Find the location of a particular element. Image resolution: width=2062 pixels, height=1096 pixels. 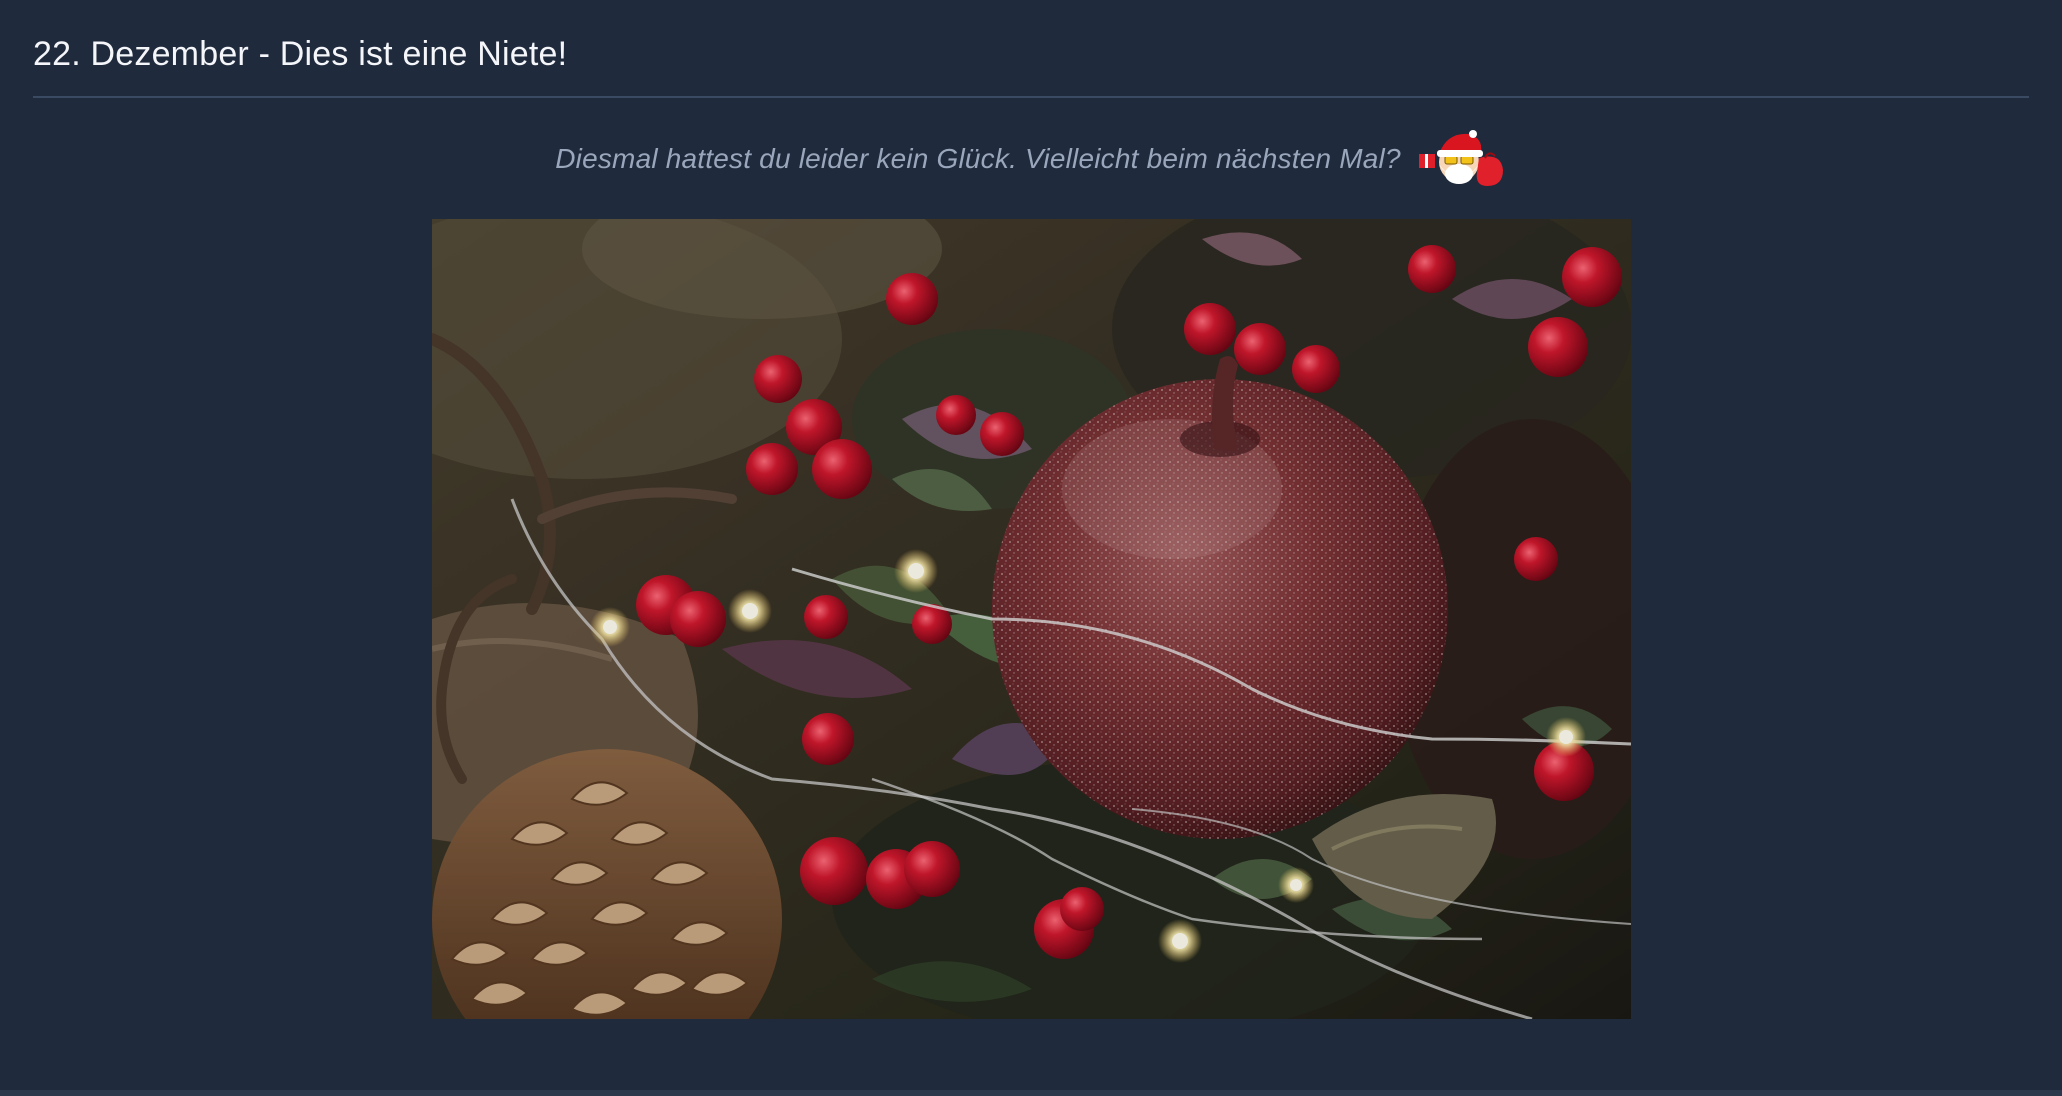

page-title: 22. Dezember - Dies ist eine Niete! is located at coordinates (300, 54).